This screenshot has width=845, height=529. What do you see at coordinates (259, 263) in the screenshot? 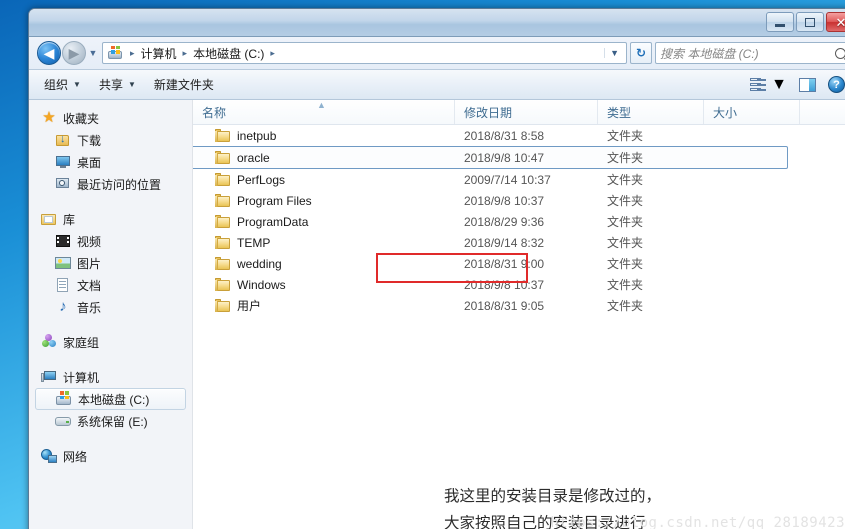
I see `cell-name-label: wedding` at bounding box center [259, 263].